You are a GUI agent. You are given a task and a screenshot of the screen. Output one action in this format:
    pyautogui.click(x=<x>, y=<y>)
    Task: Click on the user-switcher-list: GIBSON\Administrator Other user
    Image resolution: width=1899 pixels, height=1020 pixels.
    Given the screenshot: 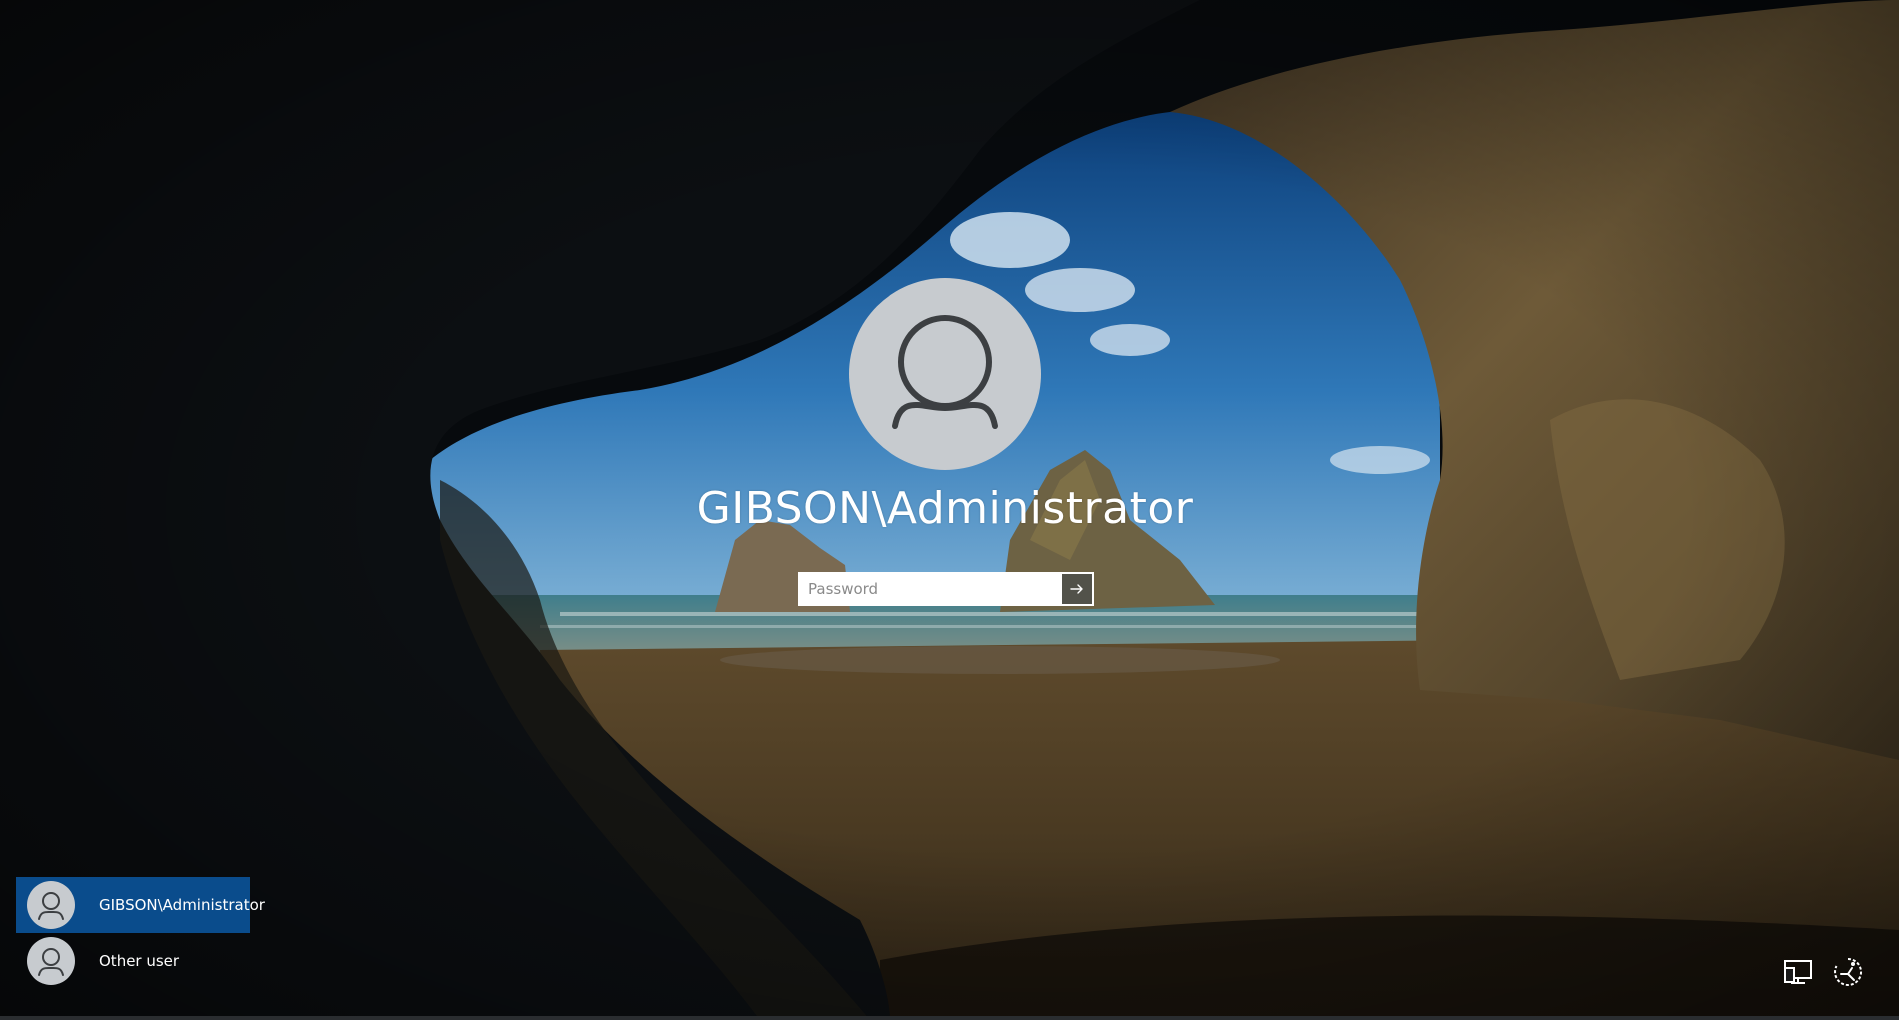 What is the action you would take?
    pyautogui.click(x=140, y=933)
    